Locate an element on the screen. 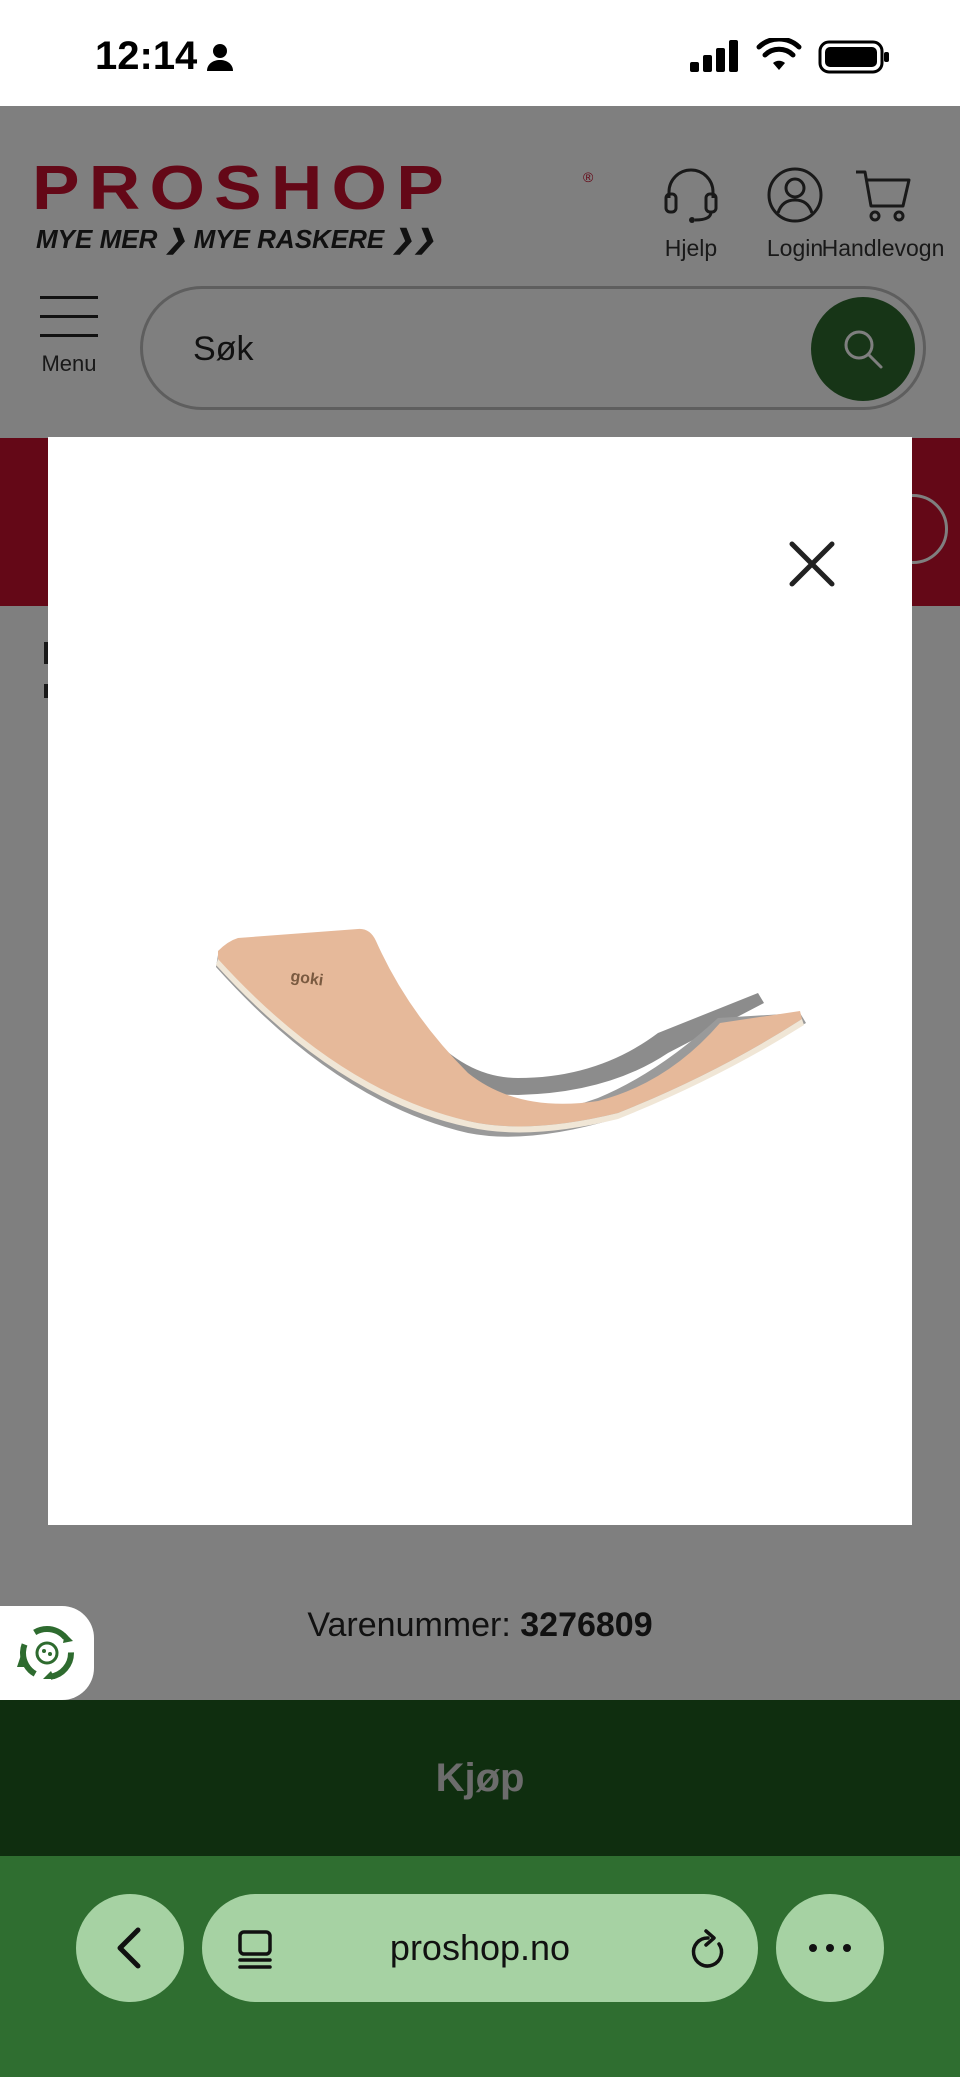 Image resolution: width=960 pixels, height=2077 pixels. url-text: proshop.no is located at coordinates (480, 1947).